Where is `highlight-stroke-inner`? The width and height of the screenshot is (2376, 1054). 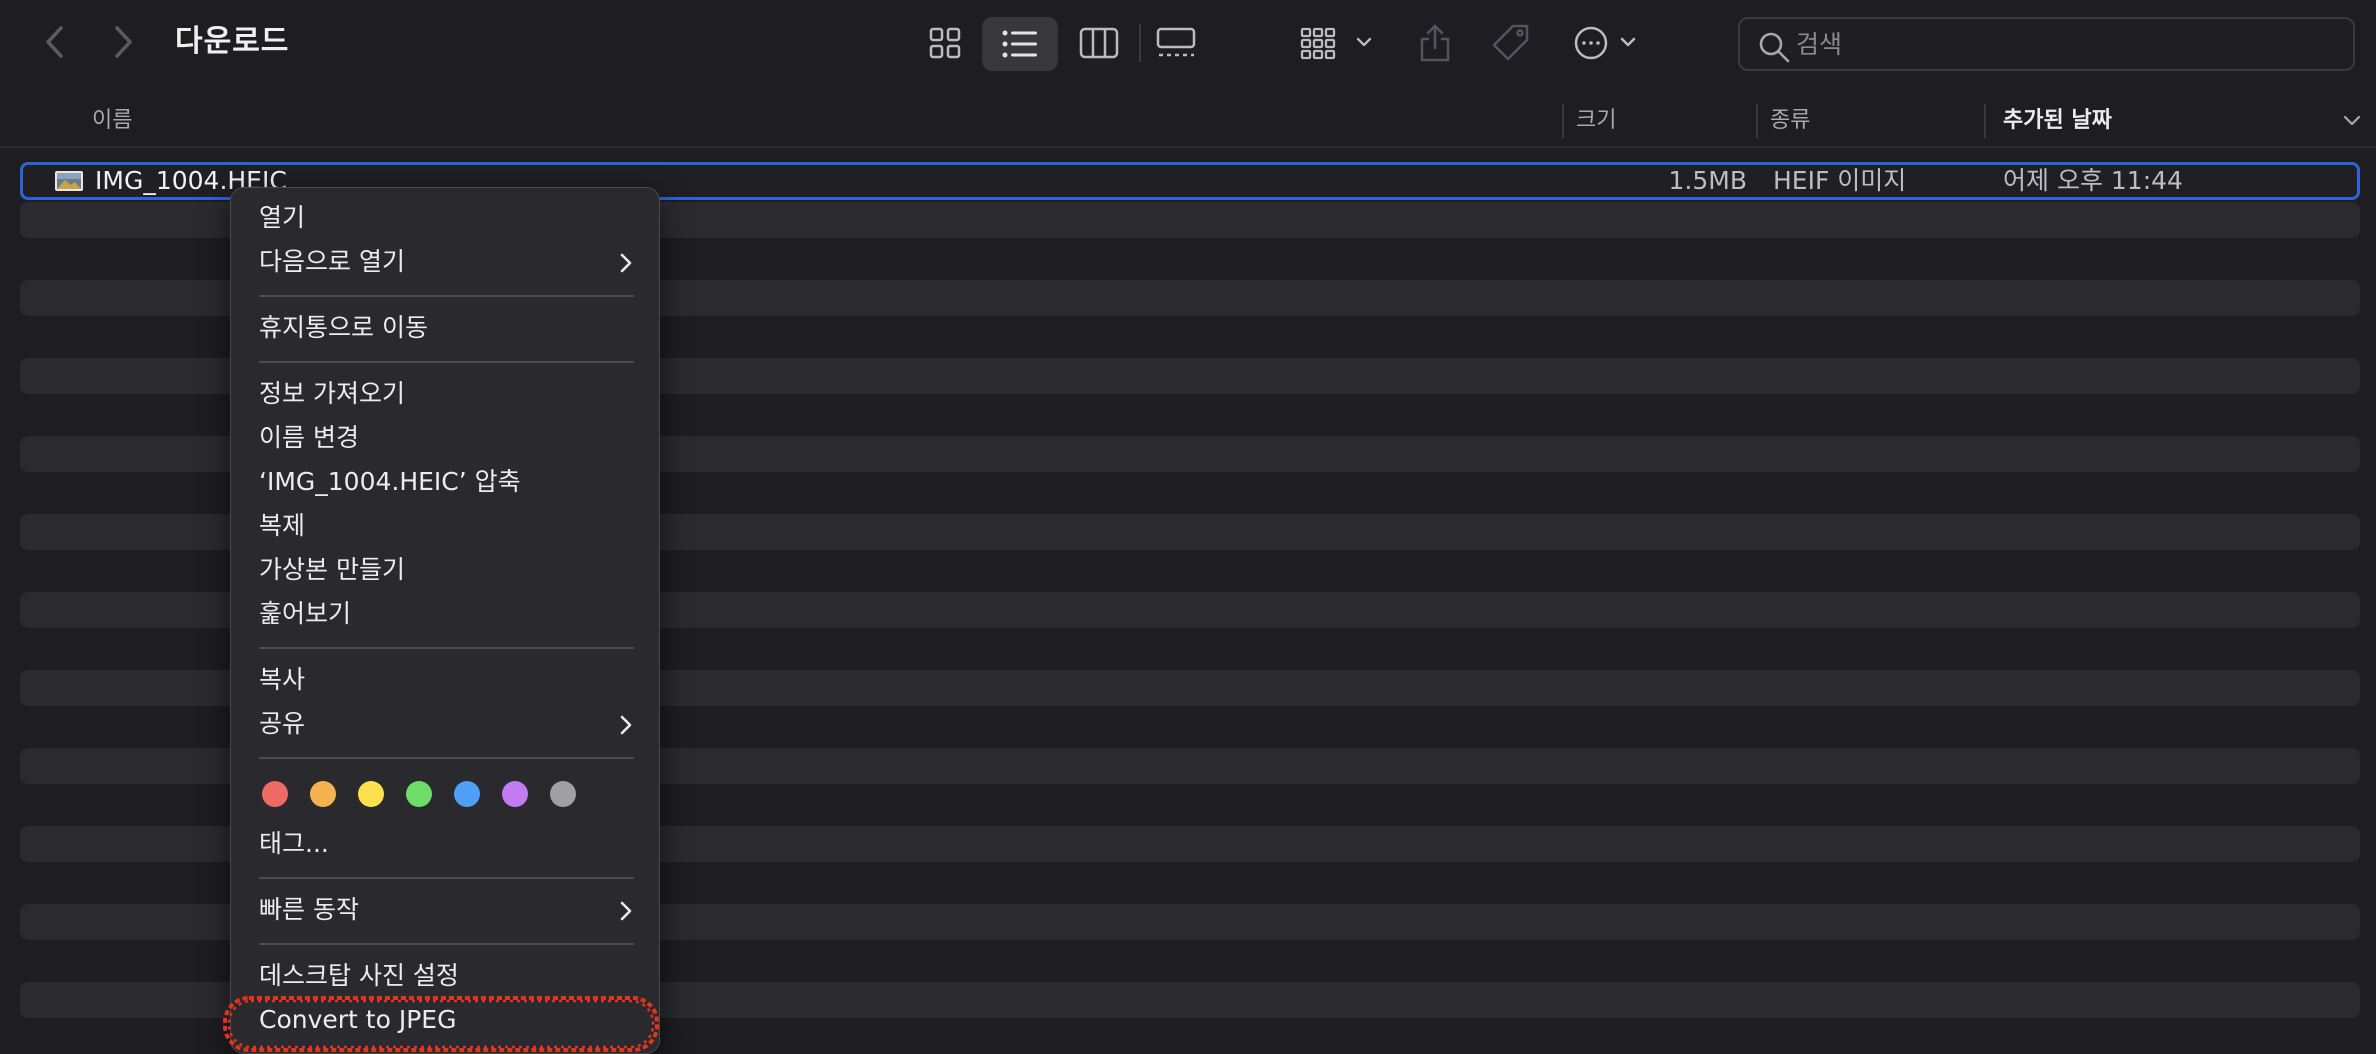 highlight-stroke-inner is located at coordinates (441, 1024).